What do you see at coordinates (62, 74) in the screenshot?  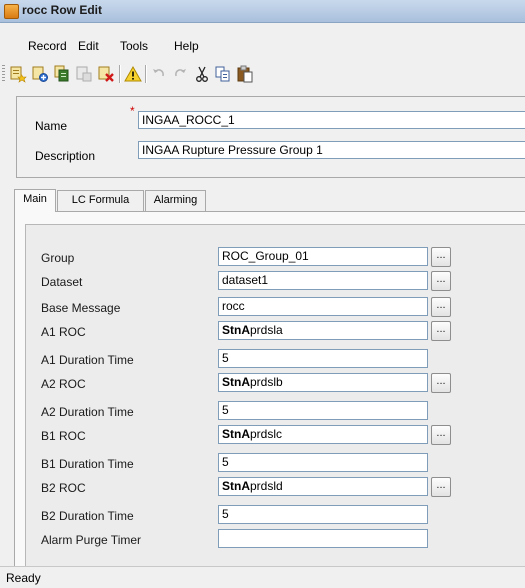 I see `copy-record-icon` at bounding box center [62, 74].